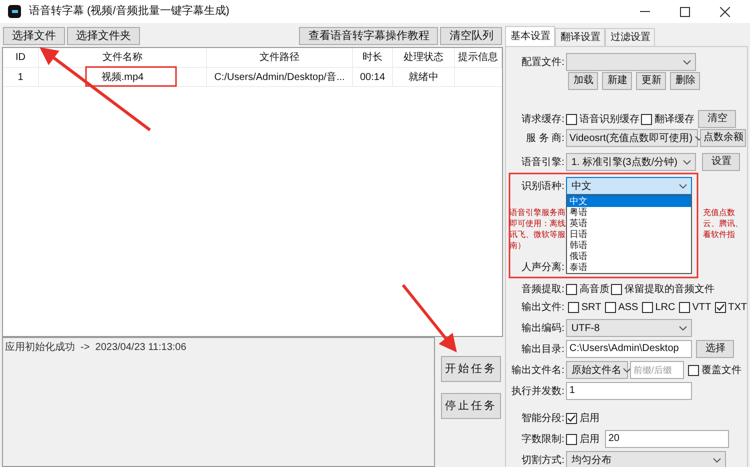  Describe the element at coordinates (21, 77) in the screenshot. I see `table-cell: 1` at that location.